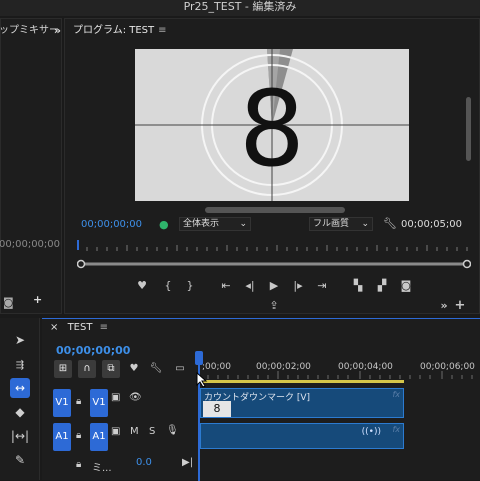  I want to click on master-volume-value: 0.0, so click(144, 462).